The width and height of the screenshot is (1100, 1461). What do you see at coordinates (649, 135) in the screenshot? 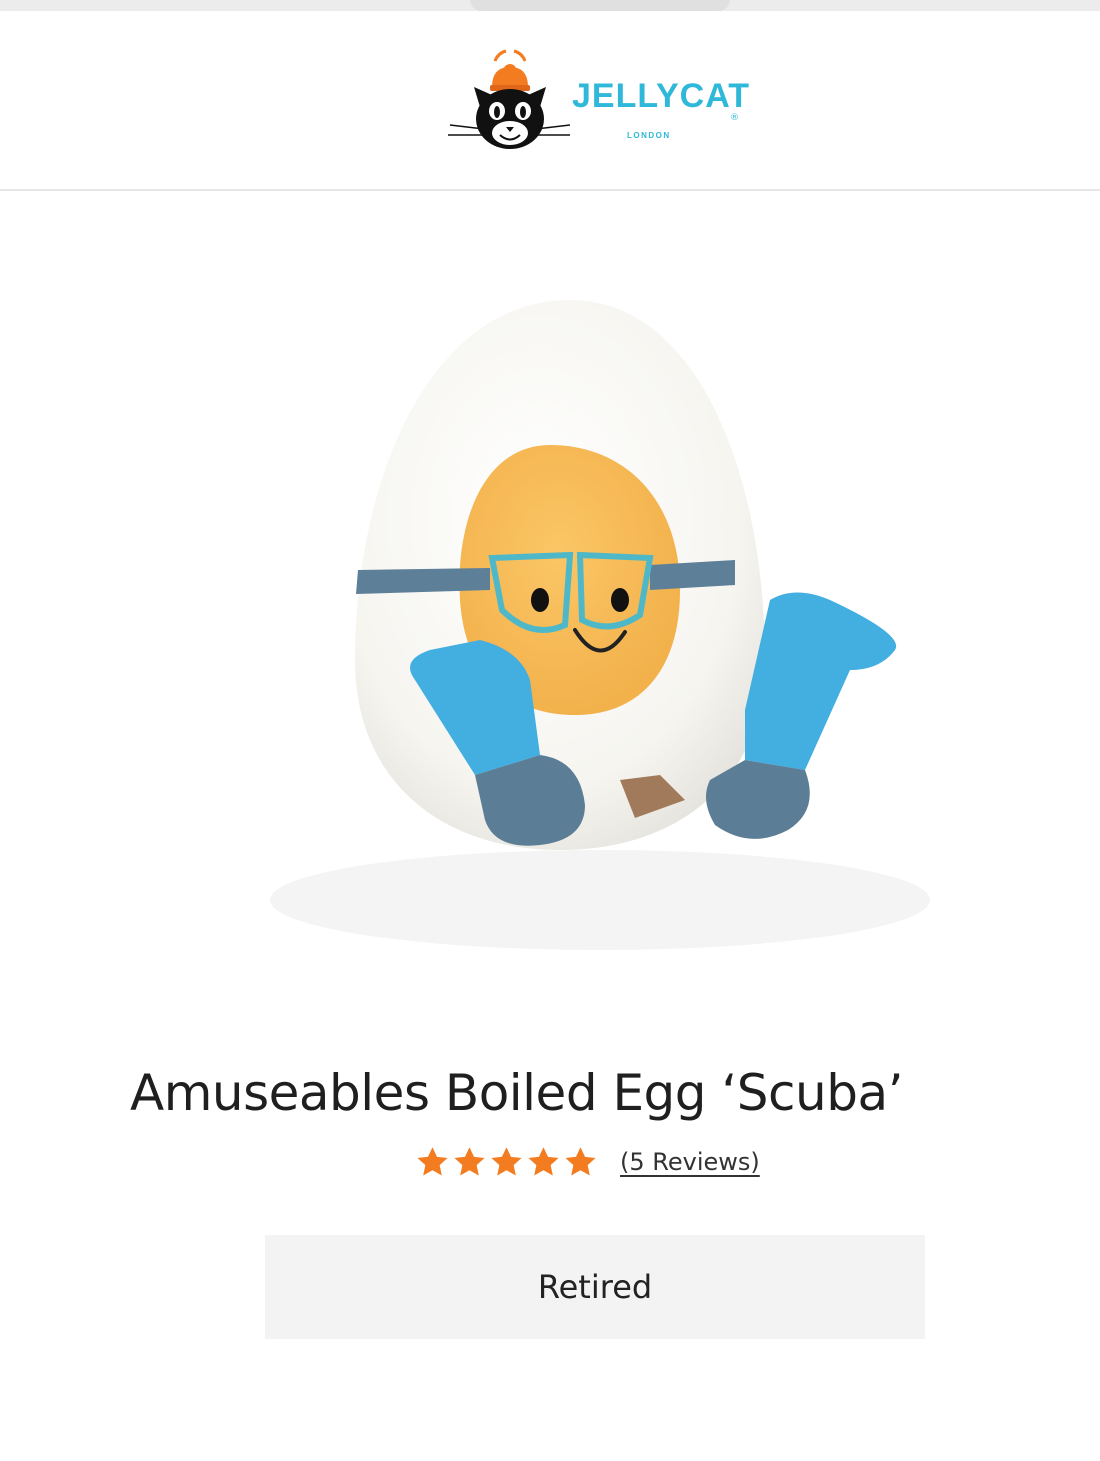
I see `brand-subtitle: LONDON` at bounding box center [649, 135].